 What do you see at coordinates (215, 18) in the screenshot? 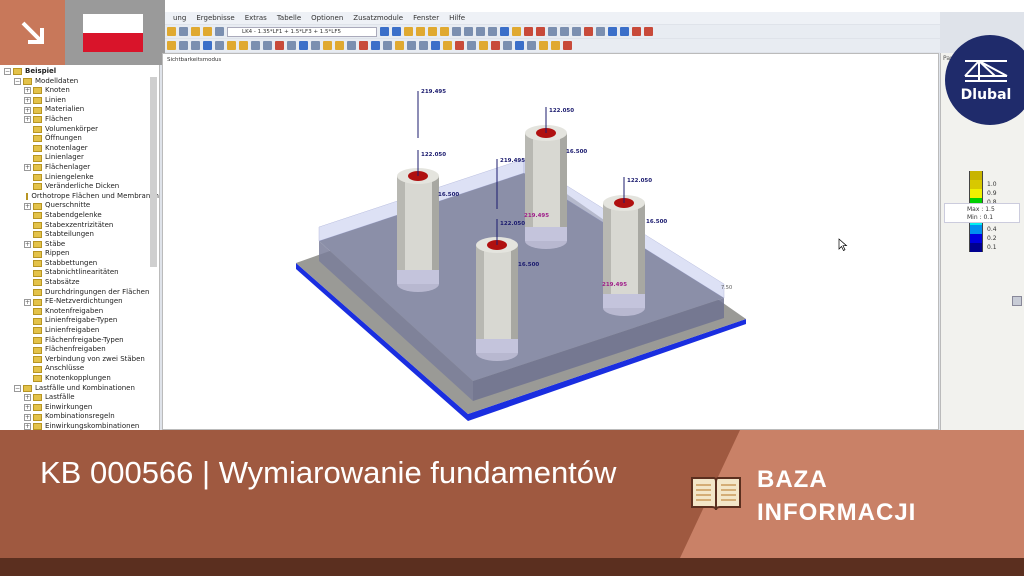
I see `menu-item: Ergebnisse` at bounding box center [215, 18].